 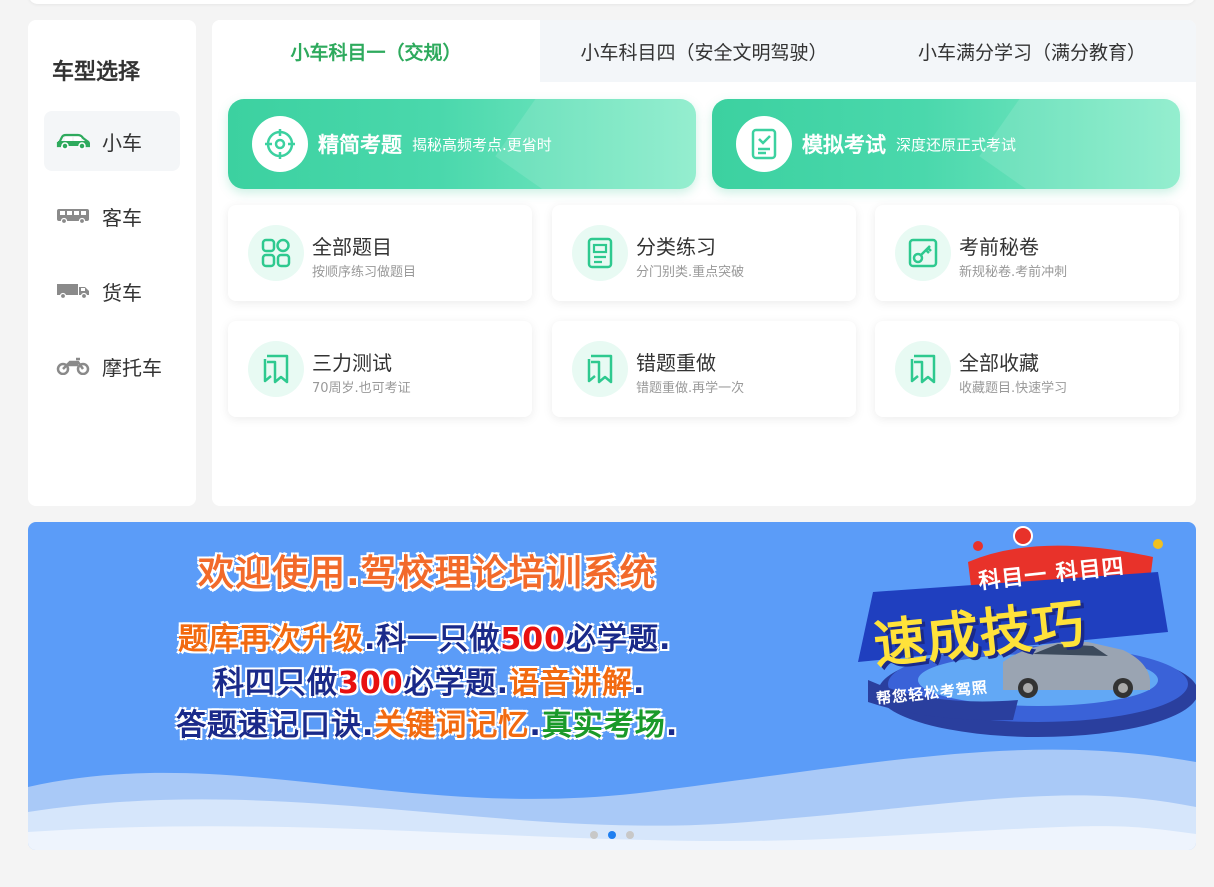 I want to click on banner-text: .科一只做, so click(x=432, y=639).